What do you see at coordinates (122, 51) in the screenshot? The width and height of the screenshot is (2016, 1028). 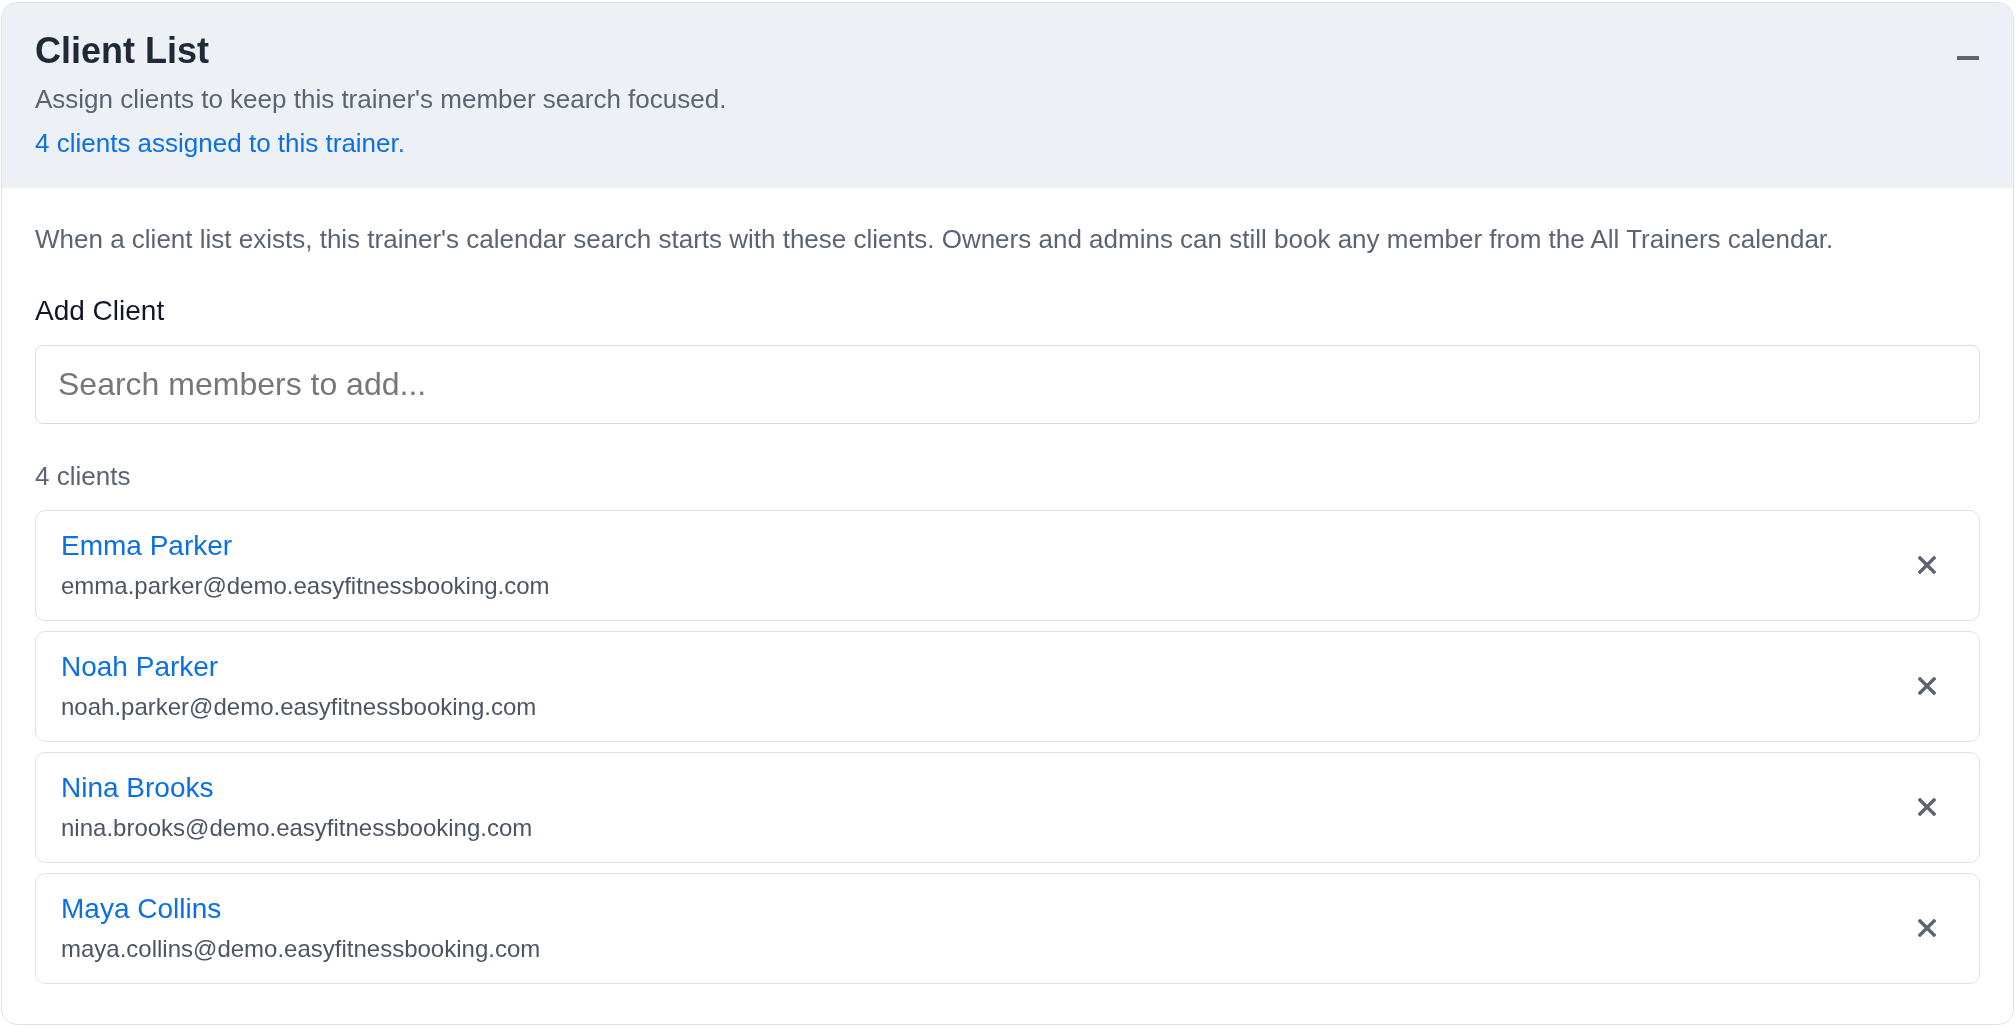 I see `panel-title: Client List` at bounding box center [122, 51].